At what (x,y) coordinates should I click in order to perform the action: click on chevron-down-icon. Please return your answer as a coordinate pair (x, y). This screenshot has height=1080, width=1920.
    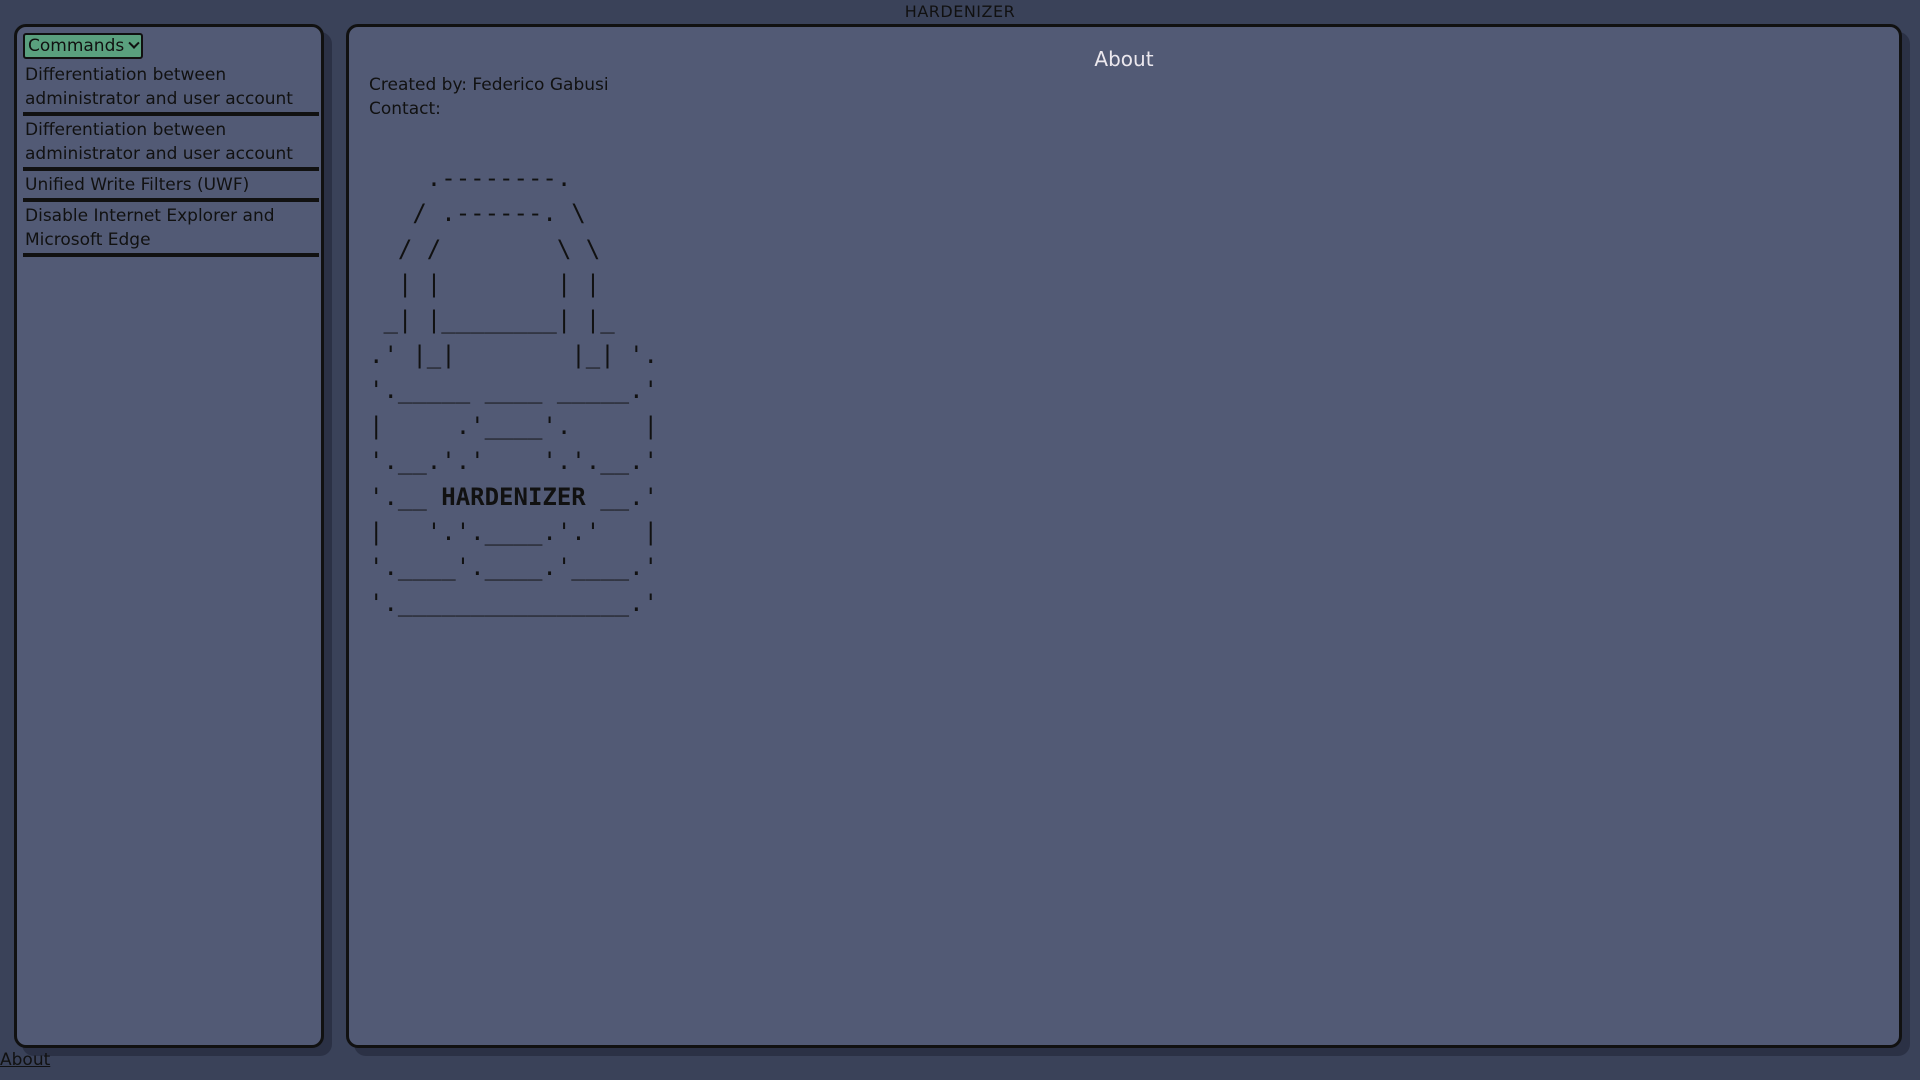
    Looking at the image, I should click on (134, 43).